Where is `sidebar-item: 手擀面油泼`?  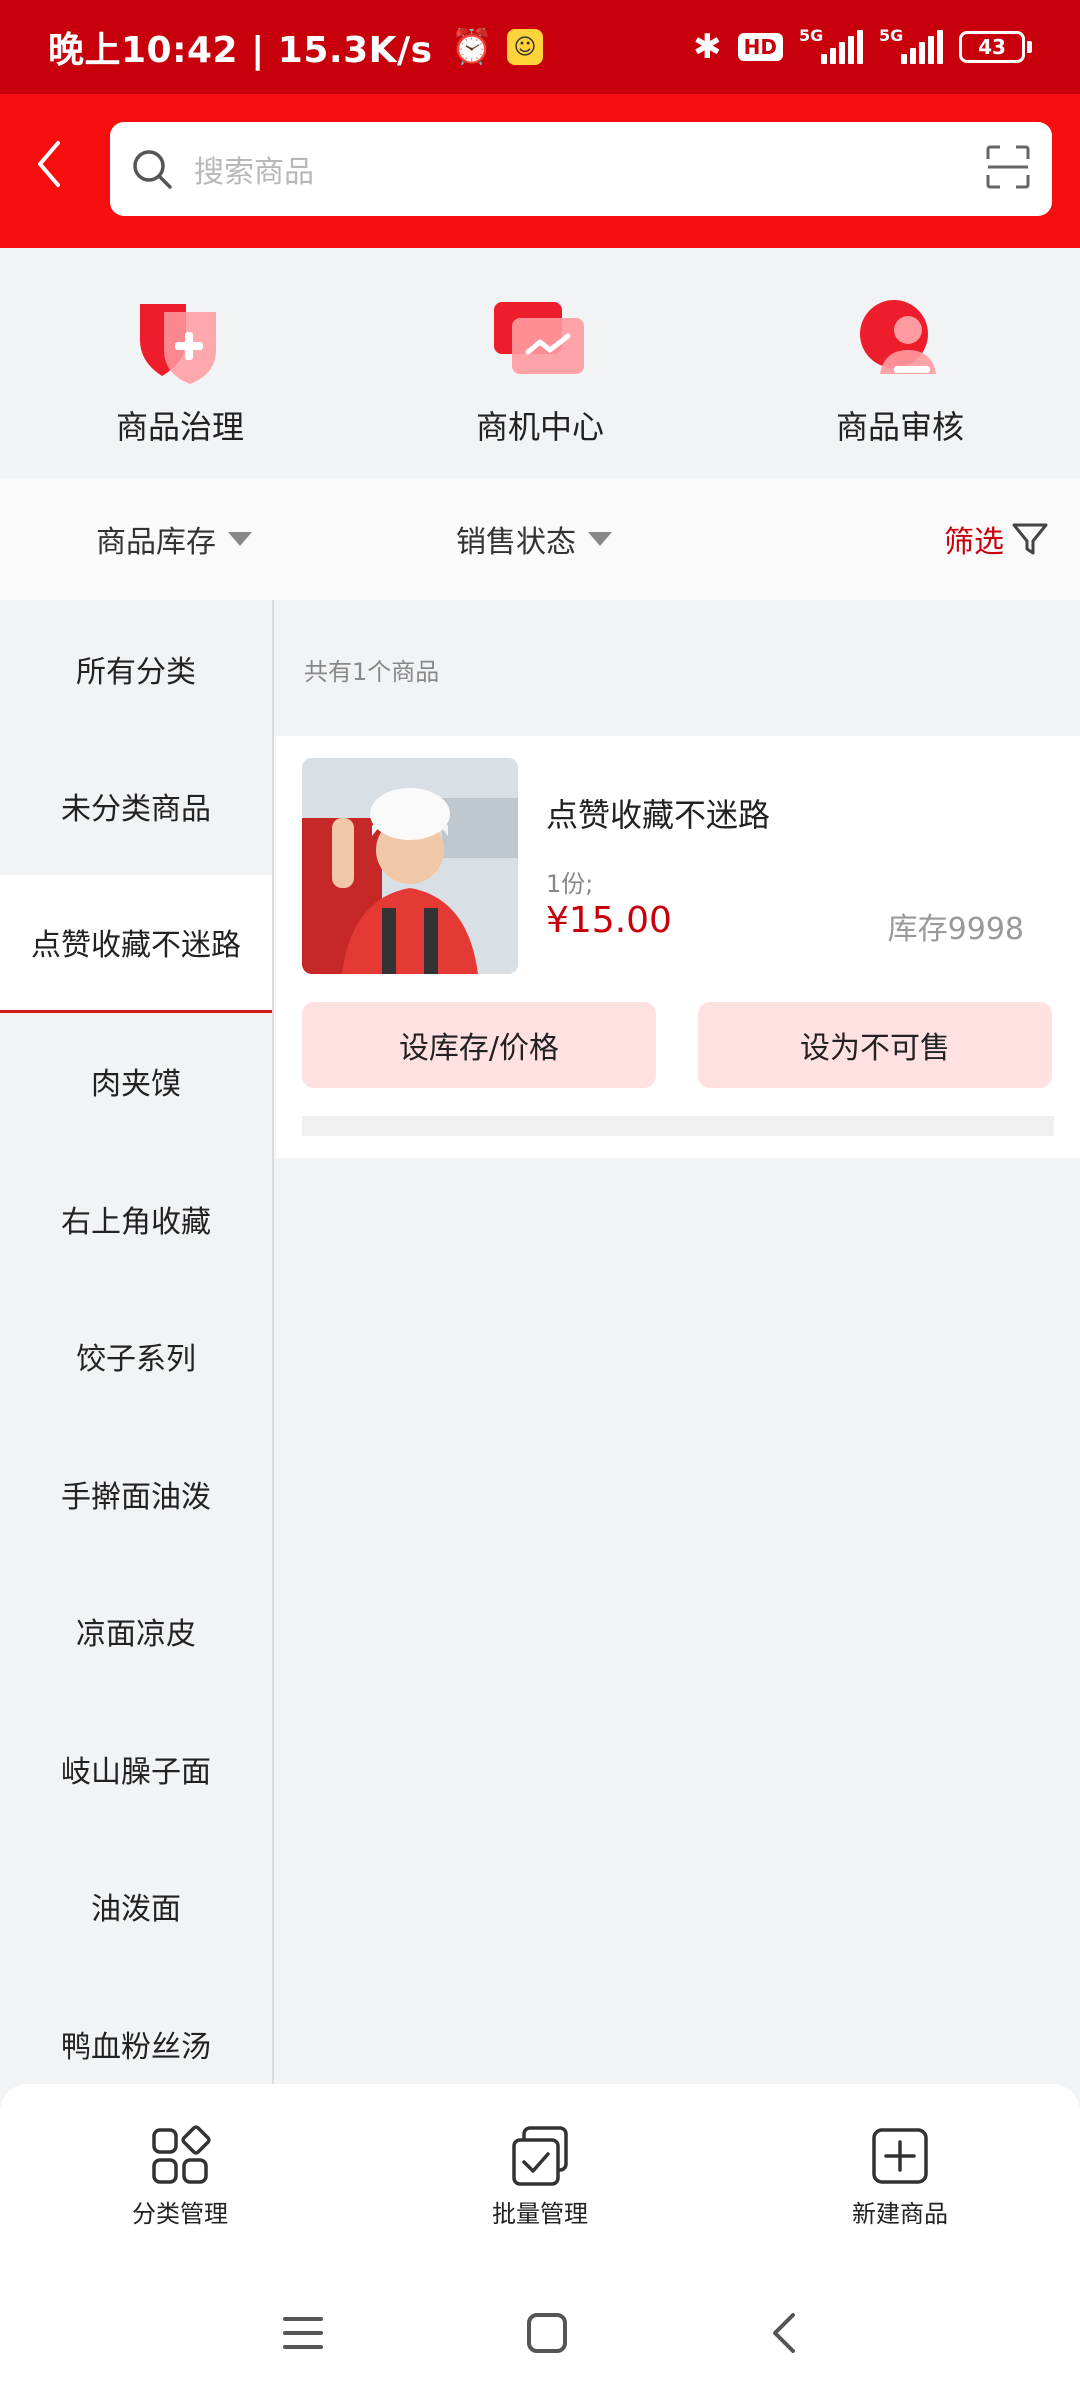 sidebar-item: 手擀面油泼 is located at coordinates (136, 1494).